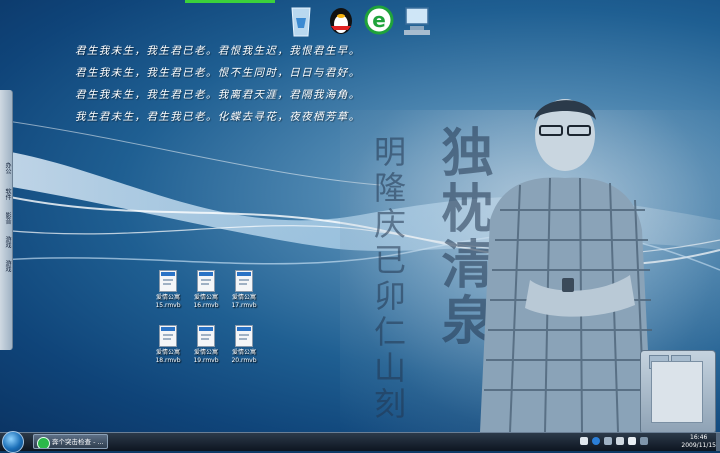 The image size is (720, 453). Describe the element at coordinates (718, 442) in the screenshot. I see `show-desktop-button` at that location.